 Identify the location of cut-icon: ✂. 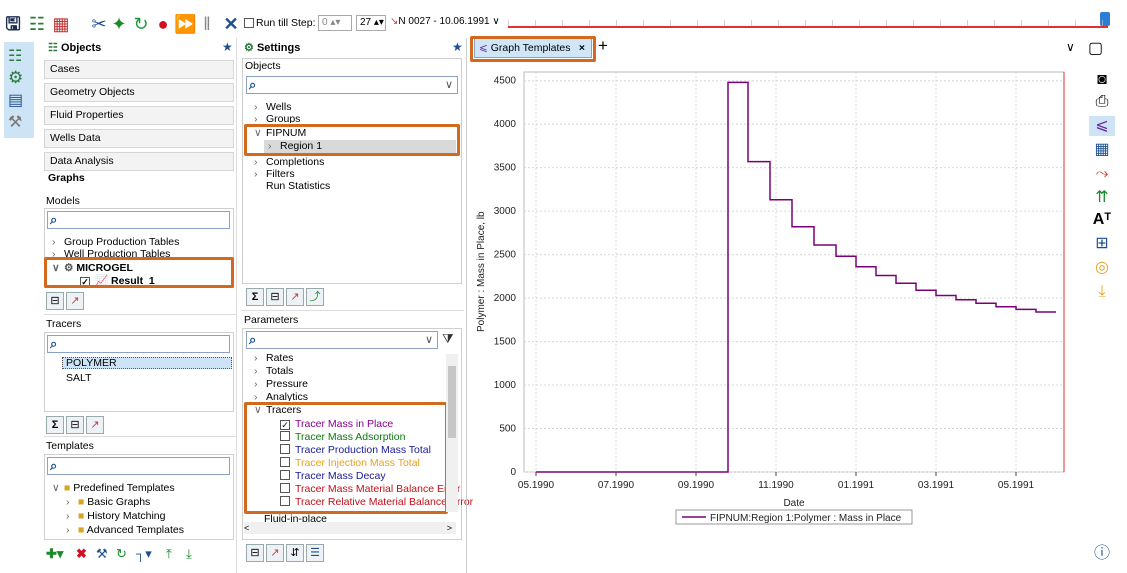
(99, 24).